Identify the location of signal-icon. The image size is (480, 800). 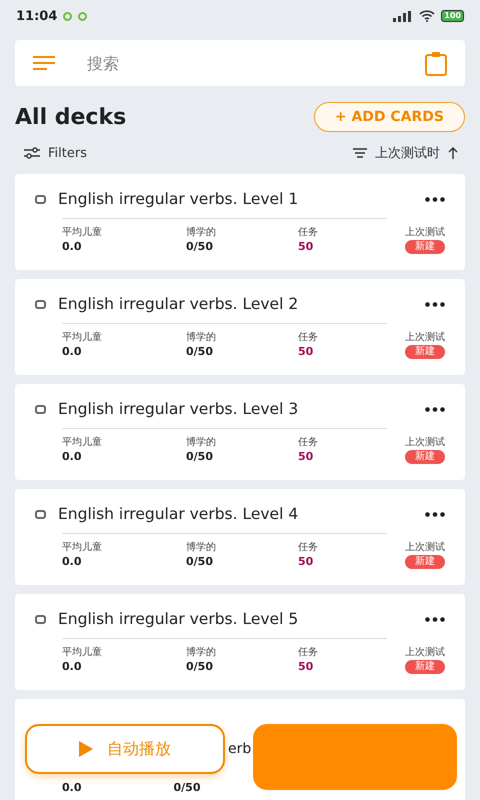
(403, 16).